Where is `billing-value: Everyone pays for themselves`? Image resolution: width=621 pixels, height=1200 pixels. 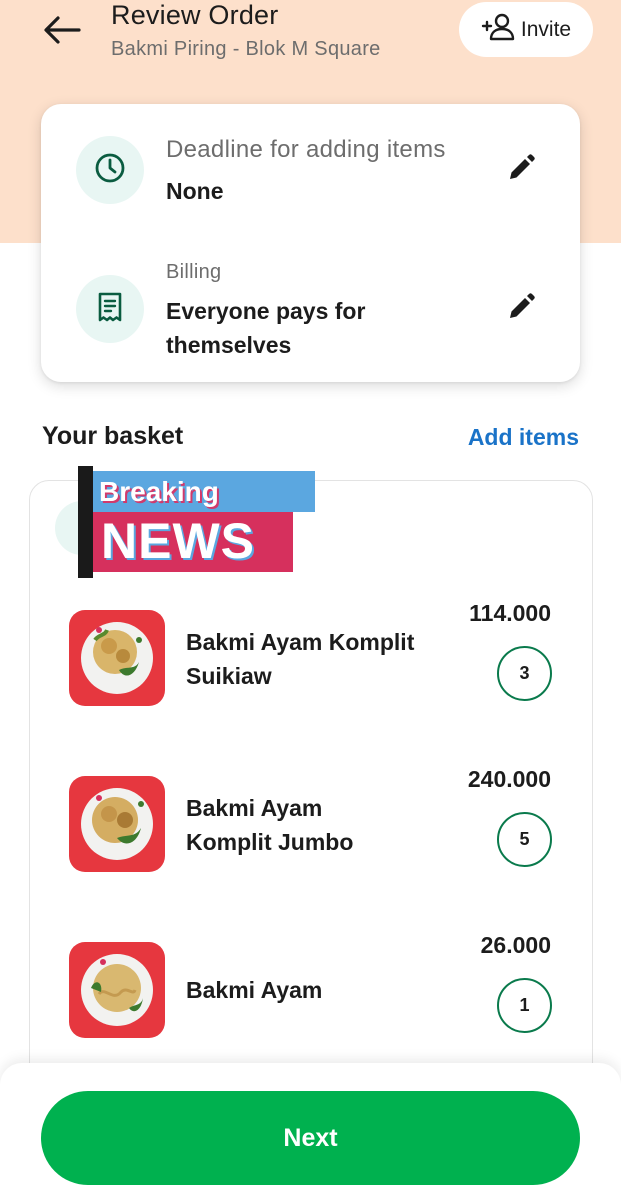
billing-value: Everyone pays for themselves is located at coordinates (265, 328).